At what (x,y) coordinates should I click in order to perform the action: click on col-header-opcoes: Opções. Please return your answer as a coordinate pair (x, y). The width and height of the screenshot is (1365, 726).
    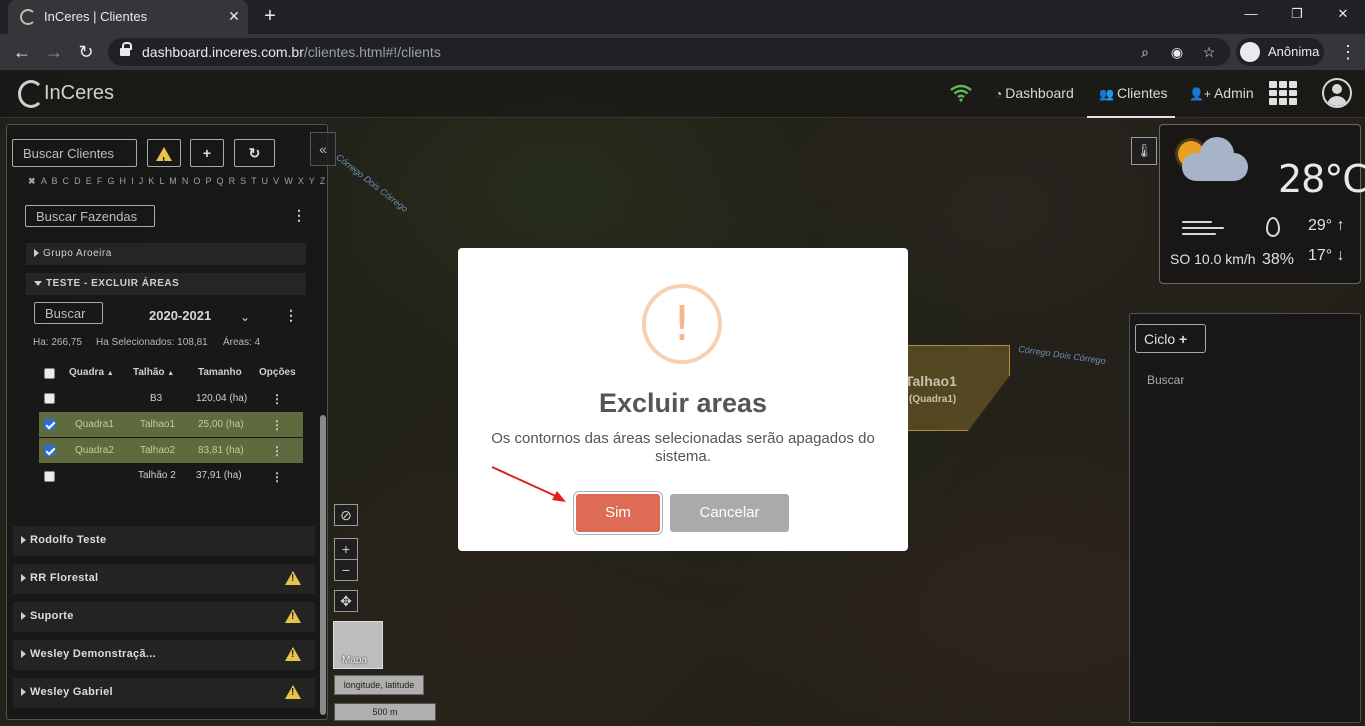
    Looking at the image, I should click on (277, 372).